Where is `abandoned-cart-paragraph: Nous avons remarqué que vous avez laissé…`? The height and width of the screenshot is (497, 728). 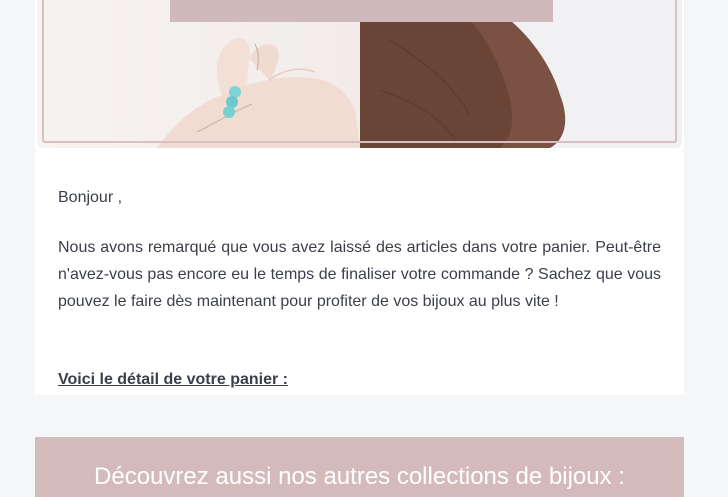 abandoned-cart-paragraph: Nous avons remarqué que vous avez laissé… is located at coordinates (359, 274).